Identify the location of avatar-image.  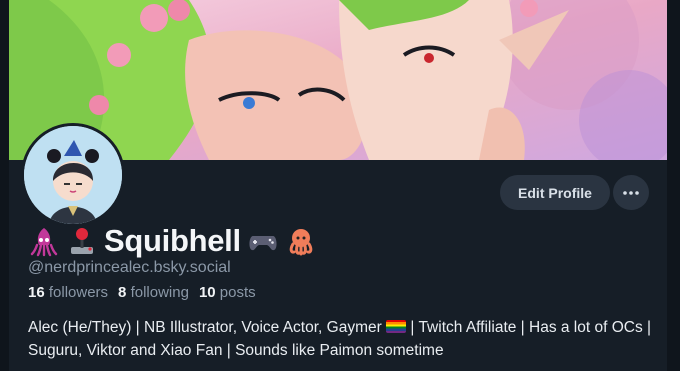
(73, 175).